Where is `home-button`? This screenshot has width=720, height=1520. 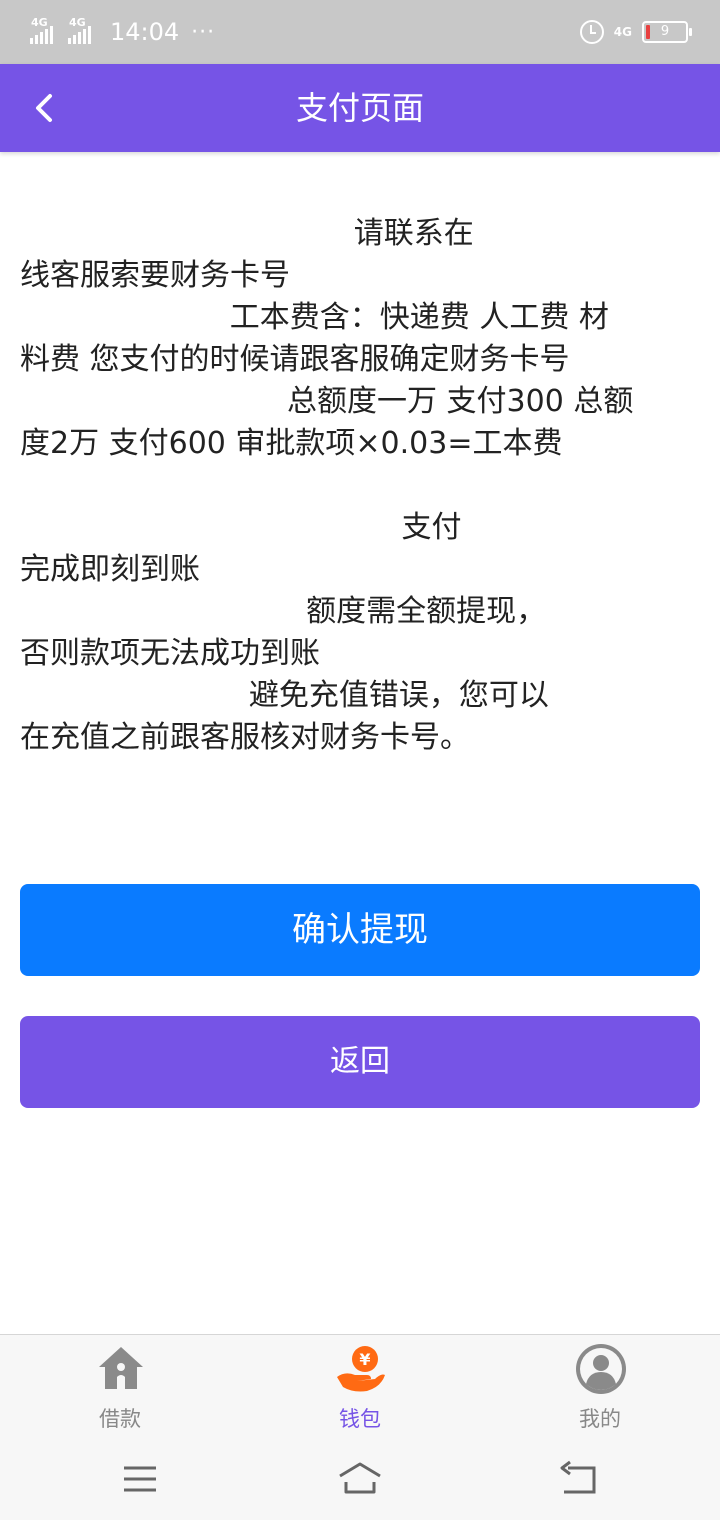 home-button is located at coordinates (360, 1480).